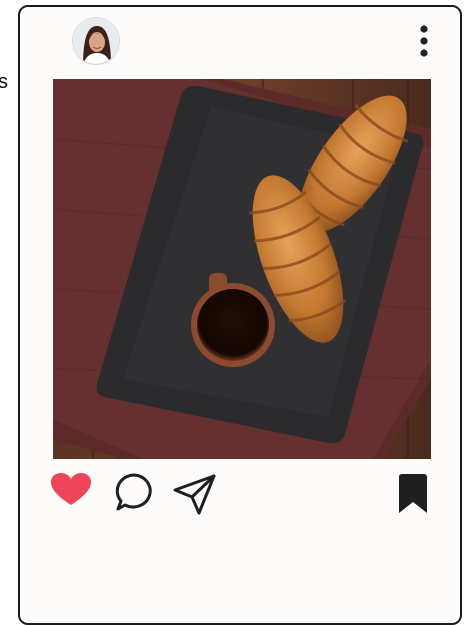 The height and width of the screenshot is (625, 468). Describe the element at coordinates (240, 496) in the screenshot. I see `post-actions-bar` at that location.